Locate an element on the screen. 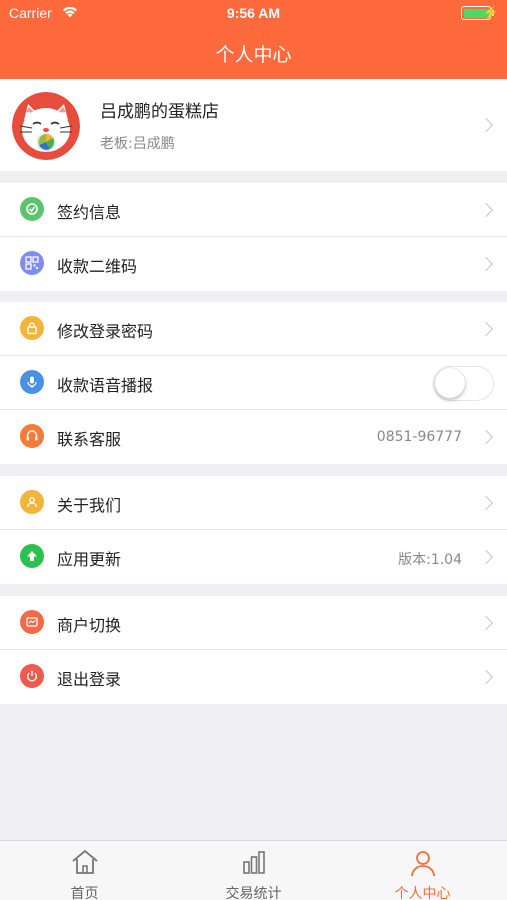 This screenshot has height=900, width=507. menu-item-label: 关于我们 is located at coordinates (89, 505).